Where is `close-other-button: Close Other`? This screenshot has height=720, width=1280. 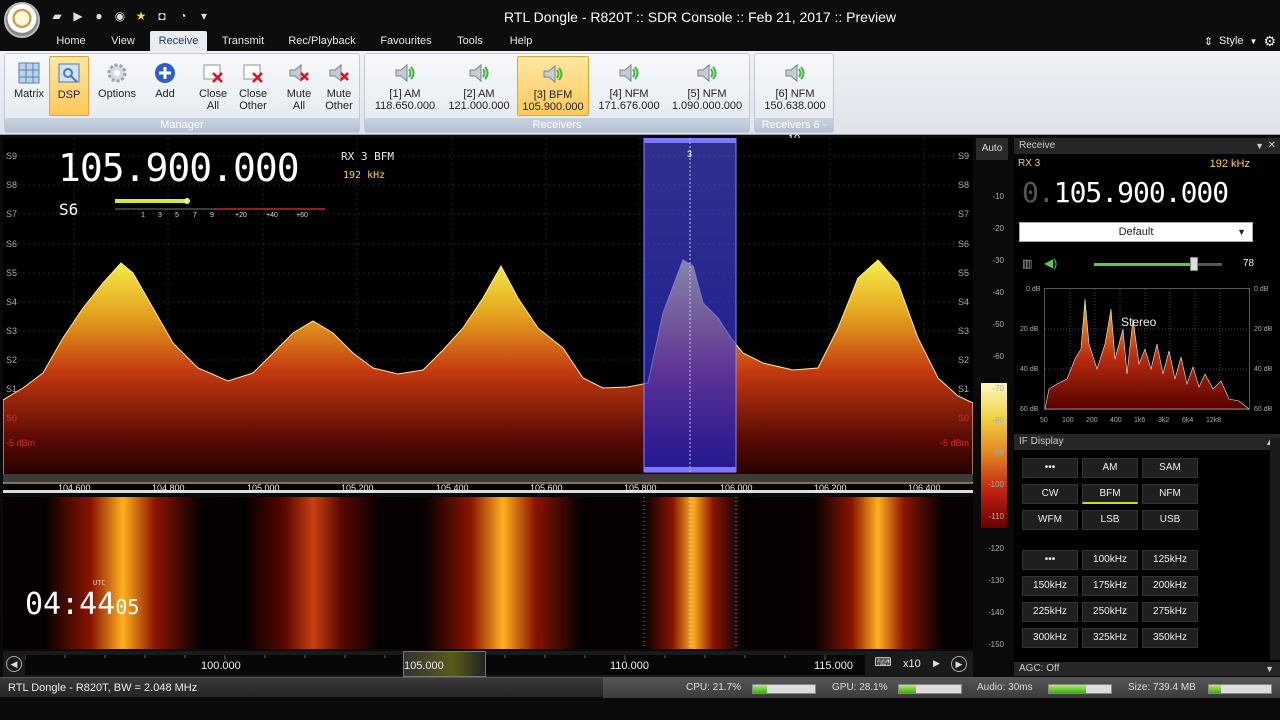 close-other-button: Close Other is located at coordinates (253, 86).